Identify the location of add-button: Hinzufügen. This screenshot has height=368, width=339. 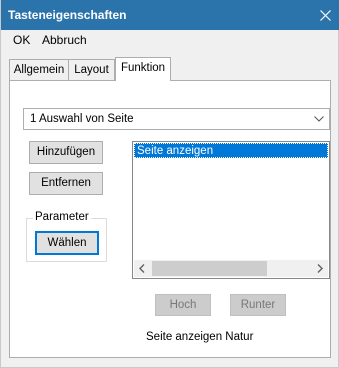
(66, 152).